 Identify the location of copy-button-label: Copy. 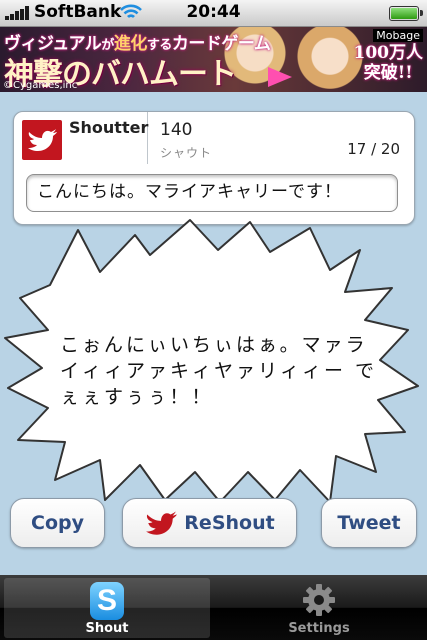
(57, 523).